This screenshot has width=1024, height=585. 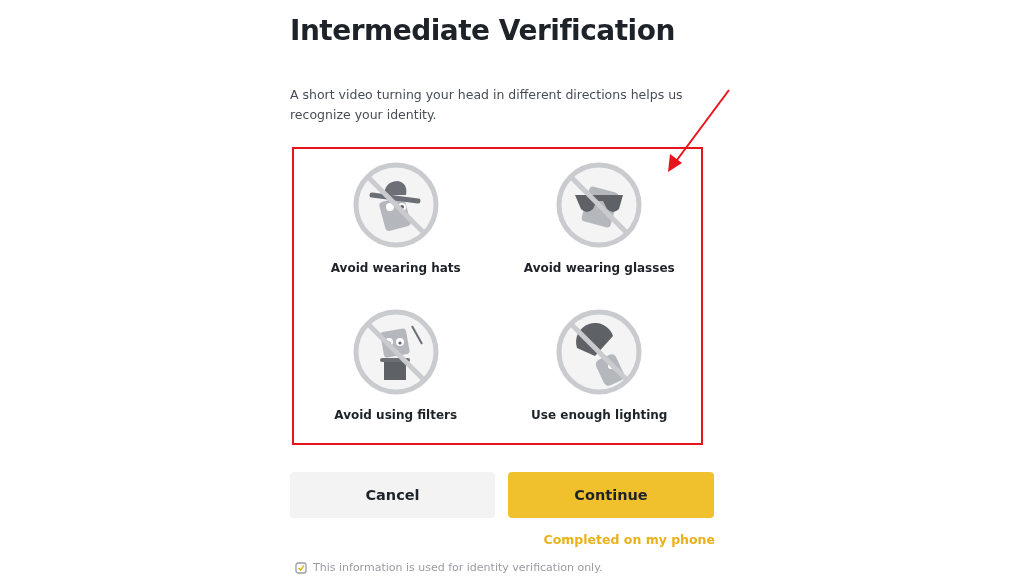 I want to click on no-filters-icon, so click(x=395, y=352).